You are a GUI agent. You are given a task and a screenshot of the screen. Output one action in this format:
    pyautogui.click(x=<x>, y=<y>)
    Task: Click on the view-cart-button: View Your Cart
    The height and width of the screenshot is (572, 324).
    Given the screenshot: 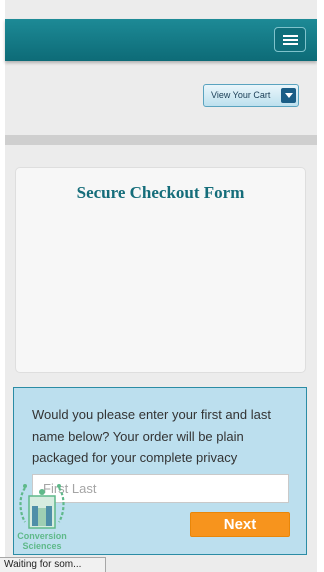 What is the action you would take?
    pyautogui.click(x=251, y=95)
    